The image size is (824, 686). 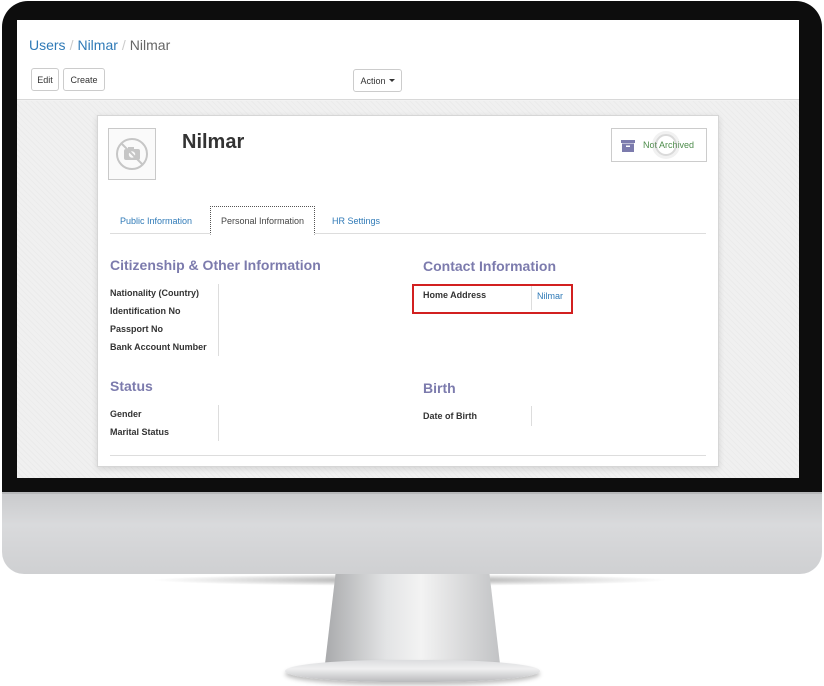 I want to click on employee-name: Nilmar, so click(x=213, y=142).